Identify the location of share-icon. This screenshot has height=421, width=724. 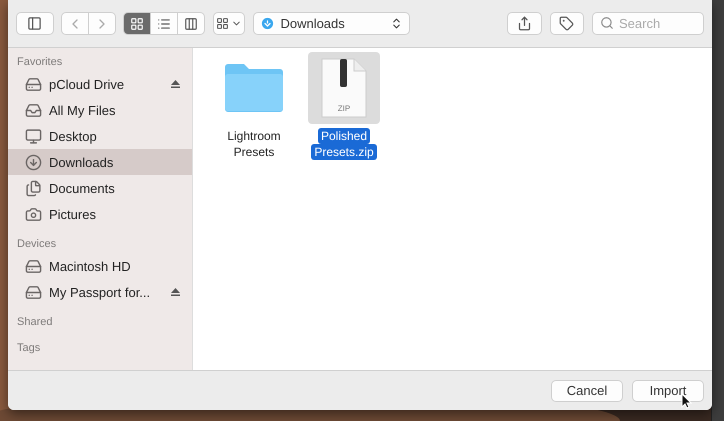
(524, 23).